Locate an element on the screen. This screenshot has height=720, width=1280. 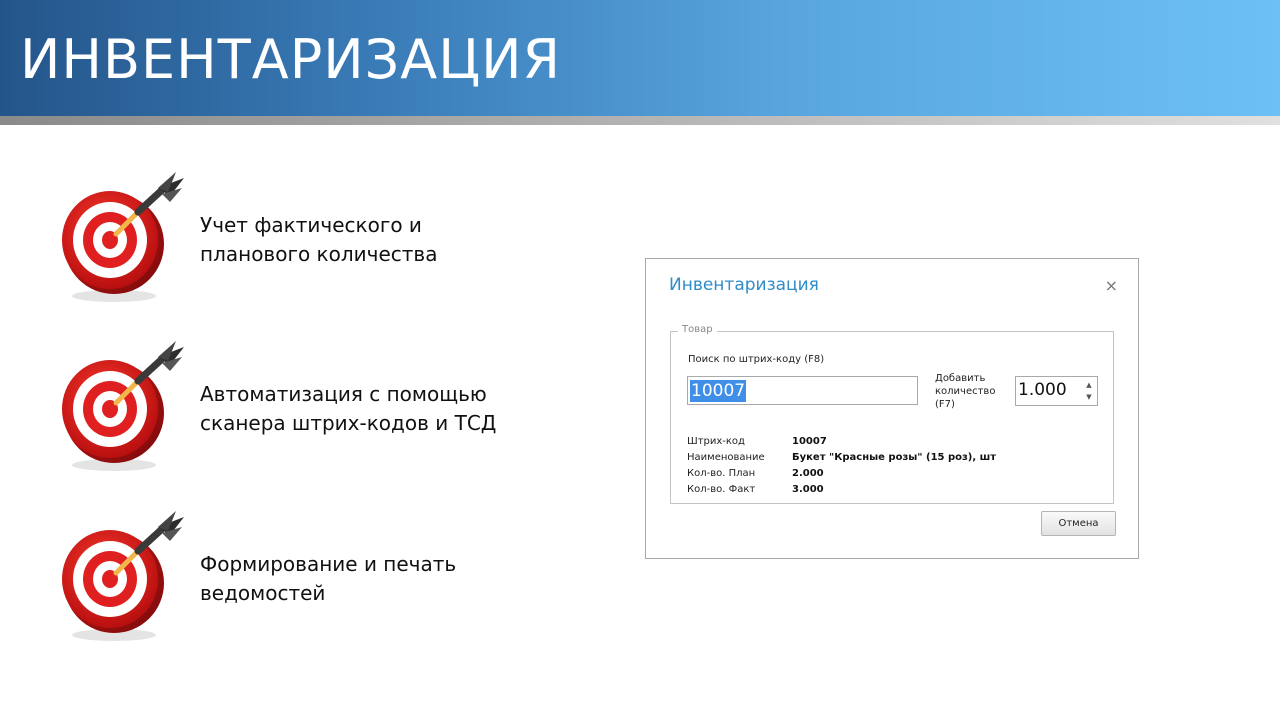
detail-label: Кол-во. Факт is located at coordinates (721, 489).